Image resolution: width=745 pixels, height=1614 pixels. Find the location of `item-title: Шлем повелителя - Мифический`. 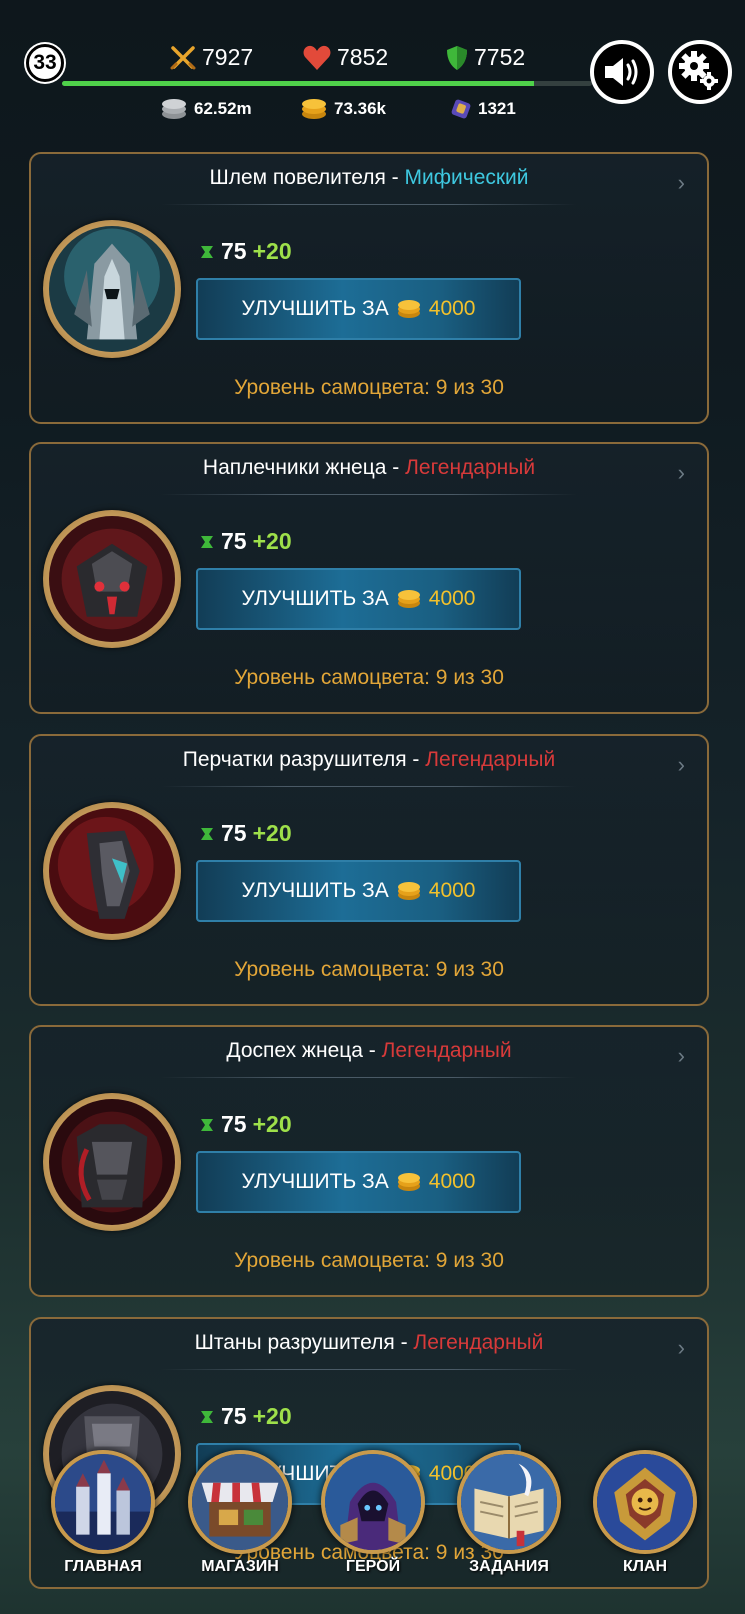

item-title: Шлем повелителя - Мифический is located at coordinates (369, 177).